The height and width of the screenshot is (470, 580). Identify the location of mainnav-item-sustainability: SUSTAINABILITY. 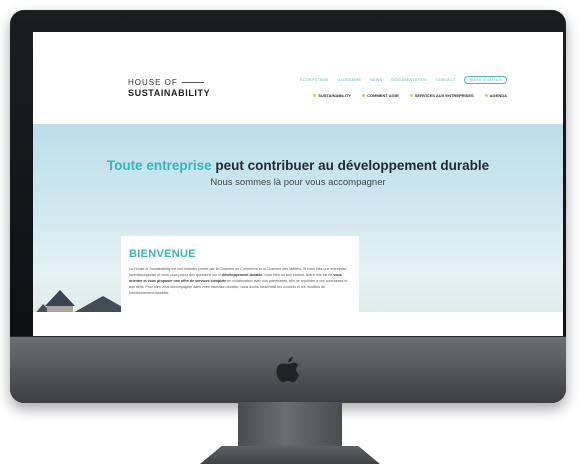
(332, 95).